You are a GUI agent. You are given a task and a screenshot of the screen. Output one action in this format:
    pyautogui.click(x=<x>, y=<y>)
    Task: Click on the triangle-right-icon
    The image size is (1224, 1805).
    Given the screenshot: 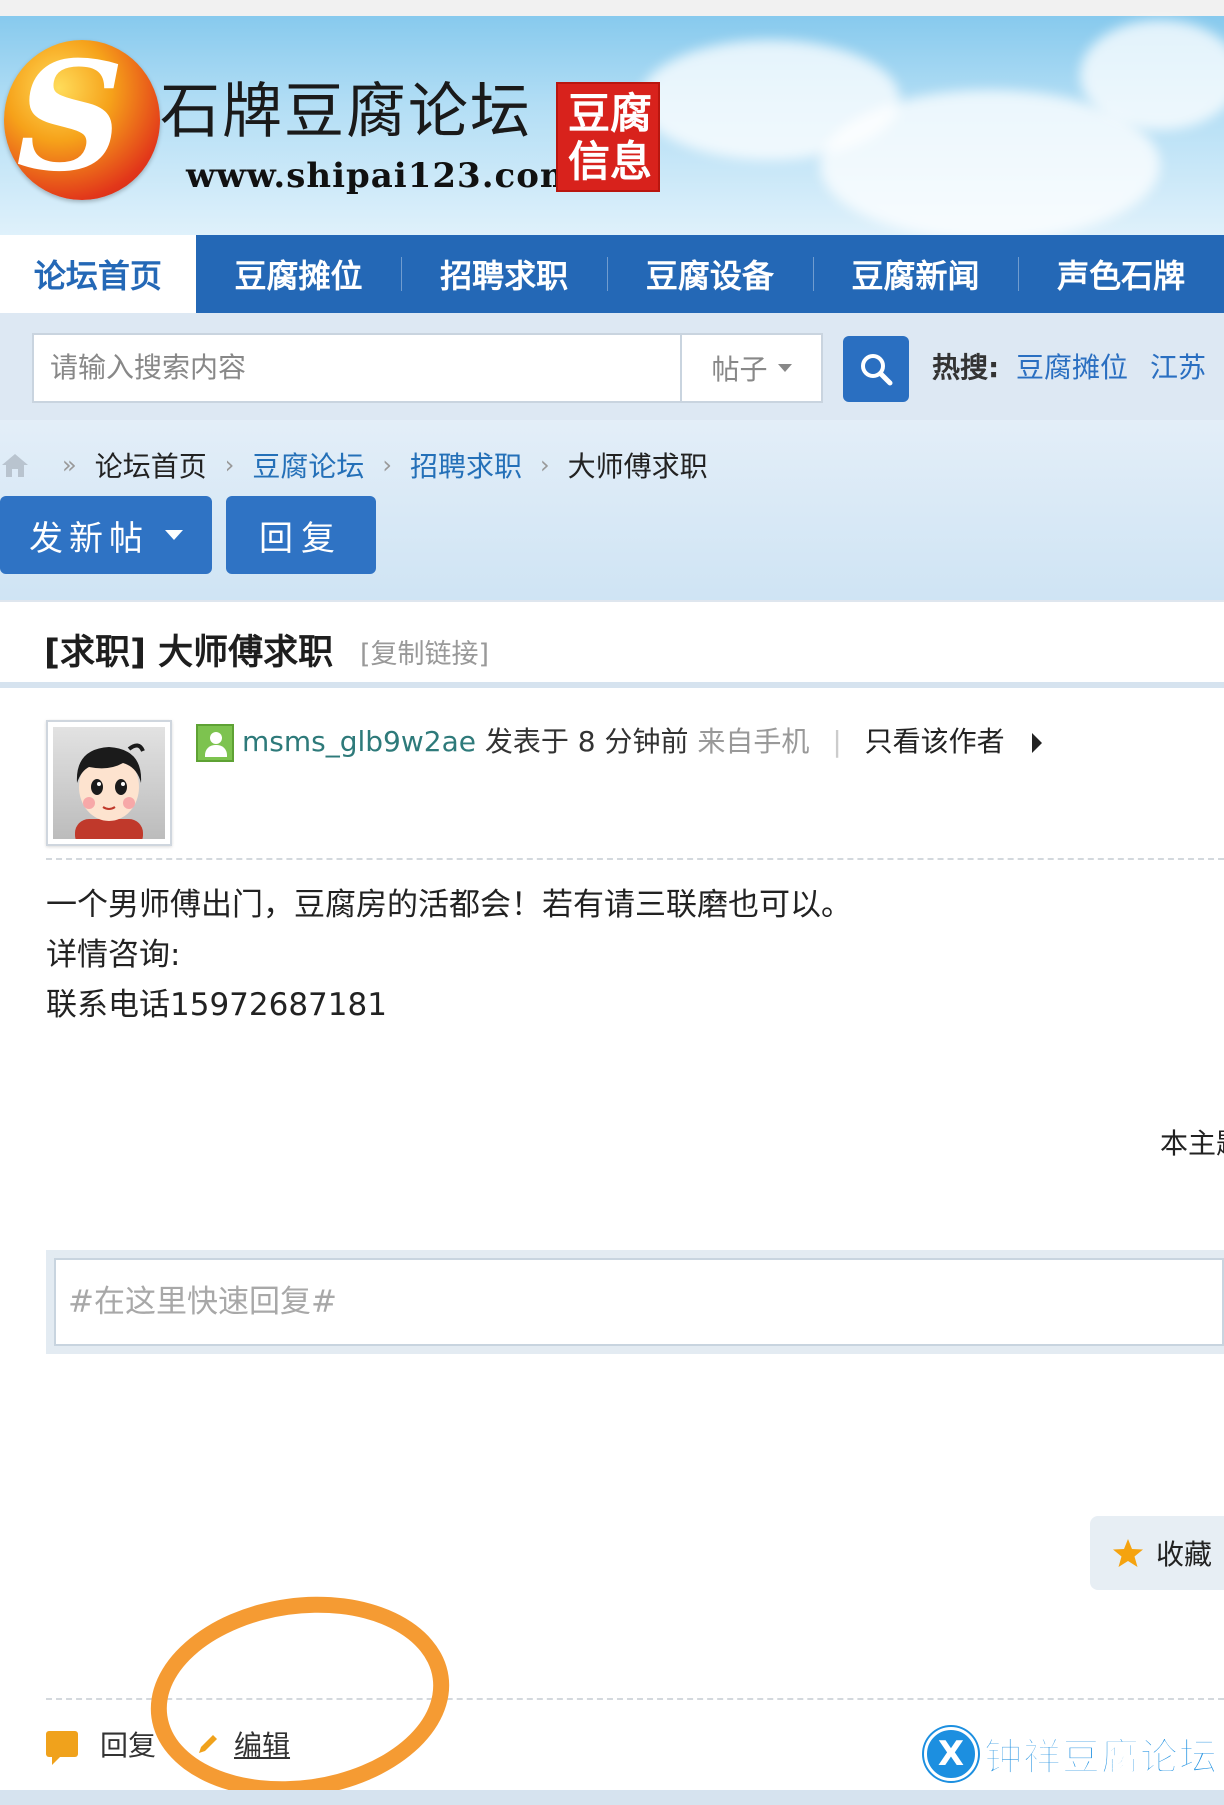 What is the action you would take?
    pyautogui.click(x=1036, y=743)
    